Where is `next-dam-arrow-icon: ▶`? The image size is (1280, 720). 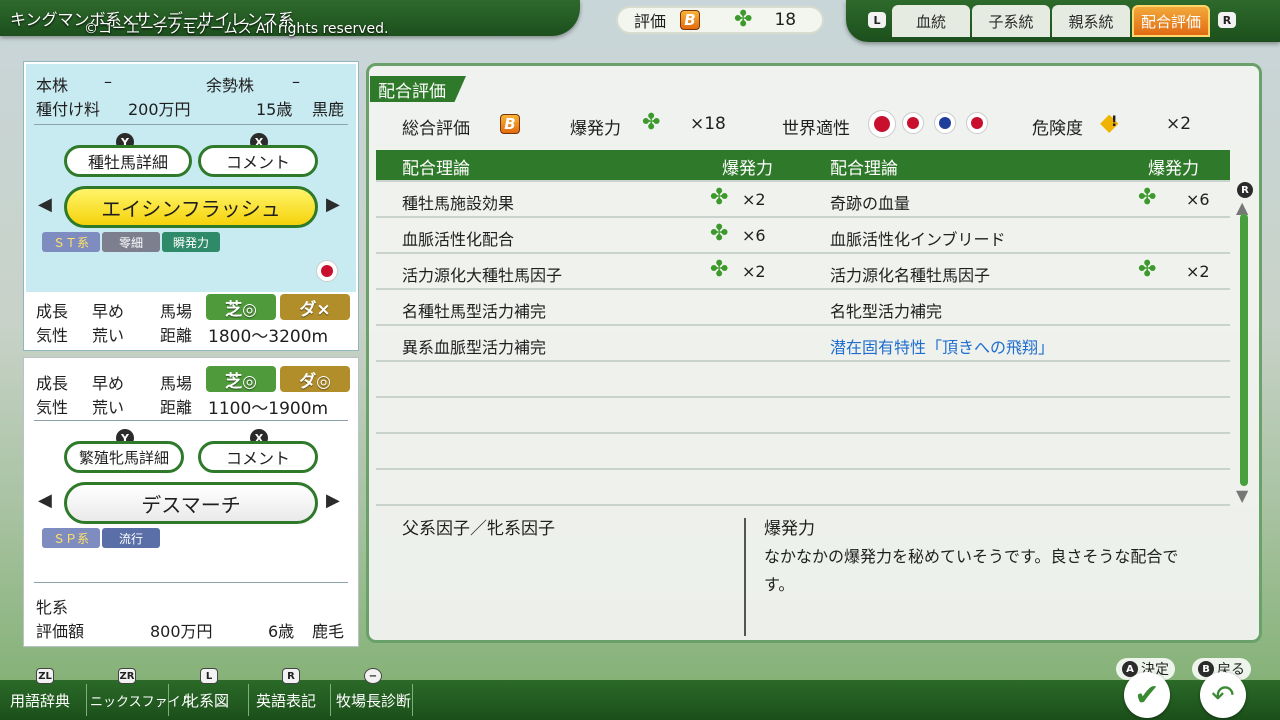 next-dam-arrow-icon: ▶ is located at coordinates (333, 500).